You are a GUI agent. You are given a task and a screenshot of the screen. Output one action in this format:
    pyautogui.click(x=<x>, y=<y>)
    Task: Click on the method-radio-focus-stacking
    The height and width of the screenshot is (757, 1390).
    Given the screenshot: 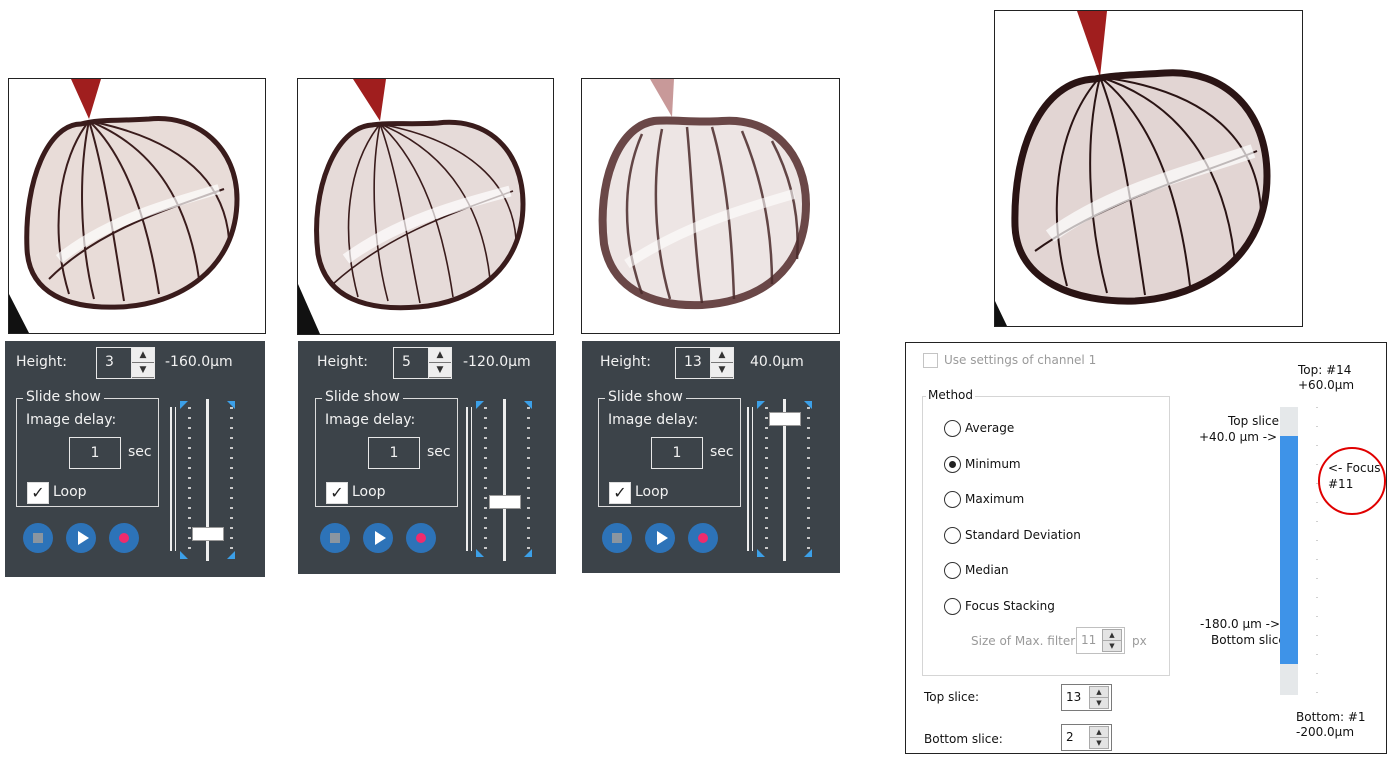 What is the action you would take?
    pyautogui.click(x=952, y=606)
    